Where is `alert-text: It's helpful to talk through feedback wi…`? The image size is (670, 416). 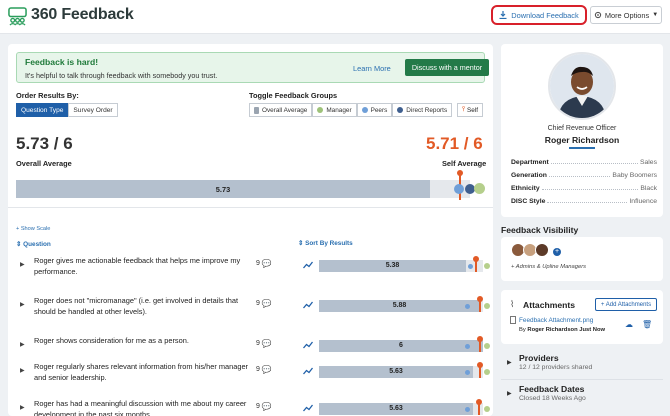 alert-text: It's helpful to talk through feedback wi… is located at coordinates (121, 75).